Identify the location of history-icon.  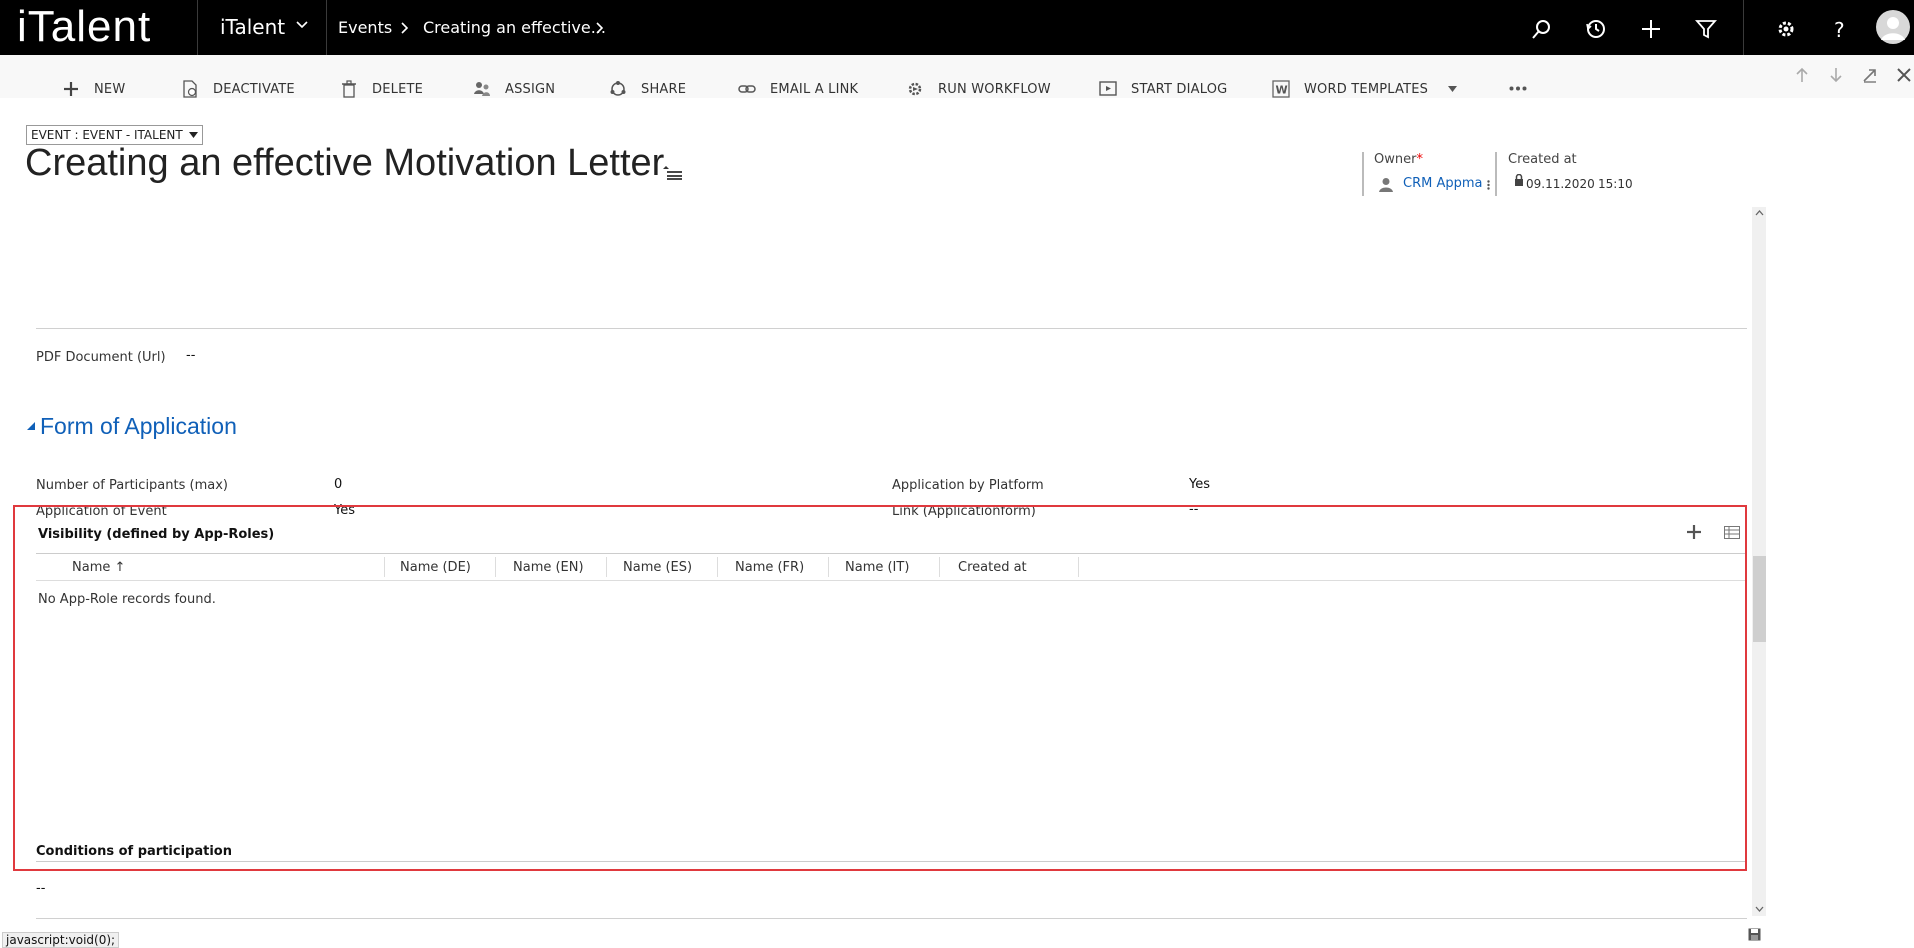
(1596, 29).